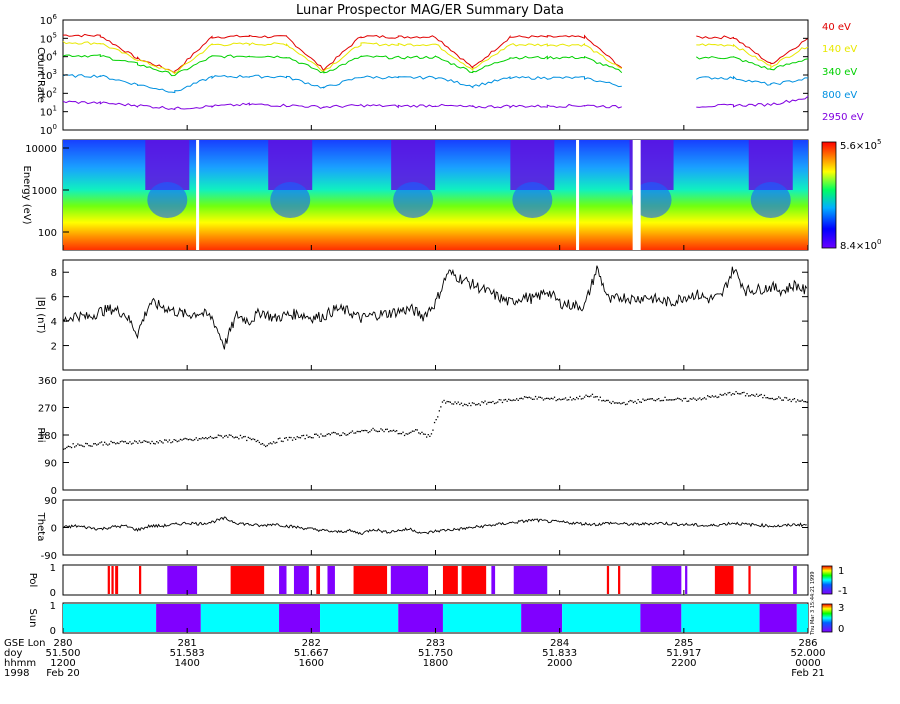 This screenshot has width=900, height=704. Describe the element at coordinates (829, 195) in the screenshot. I see `spectrogram-colorbar` at that location.